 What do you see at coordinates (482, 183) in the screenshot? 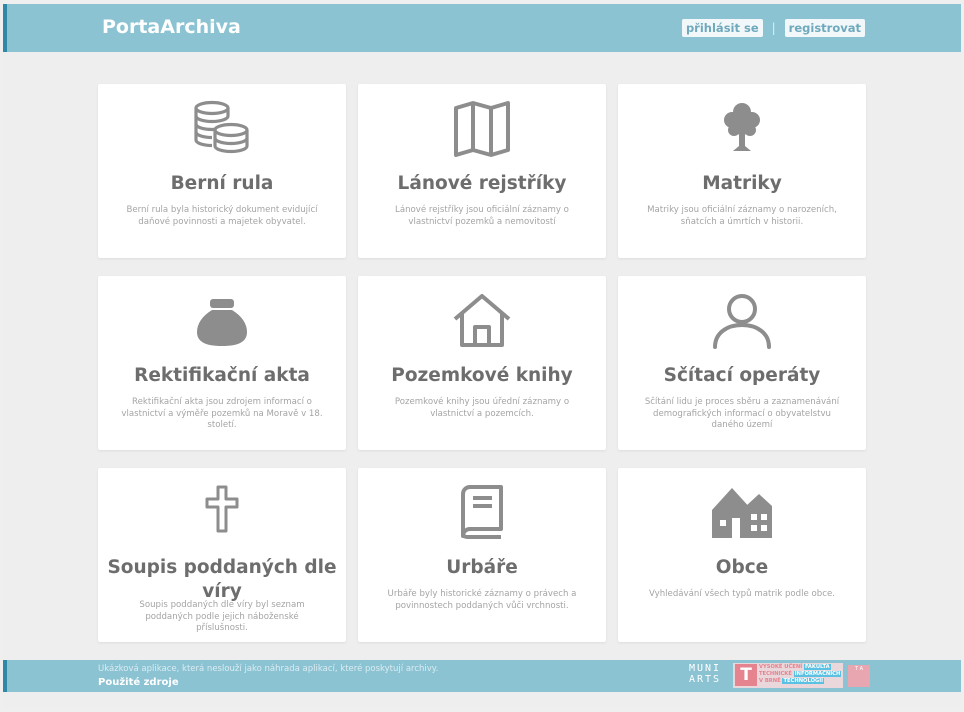
I see `card-title: Lánové rejstříky` at bounding box center [482, 183].